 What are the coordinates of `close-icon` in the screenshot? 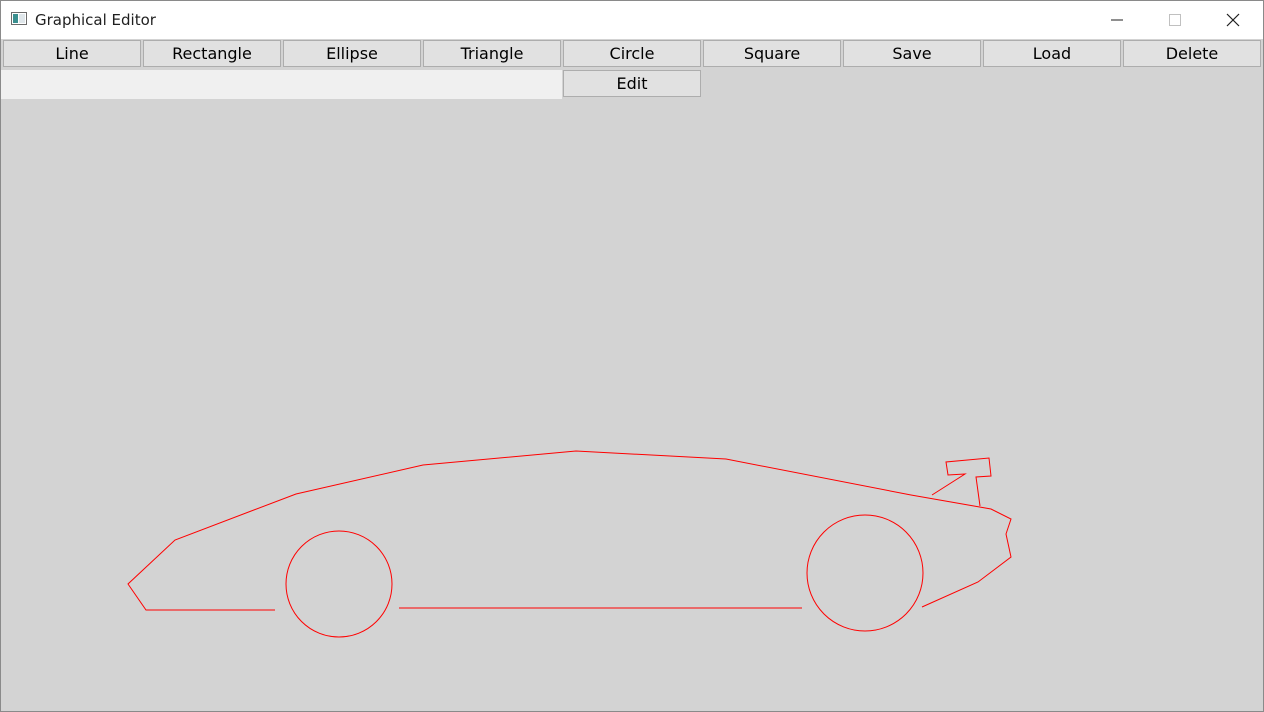 It's located at (1233, 20).